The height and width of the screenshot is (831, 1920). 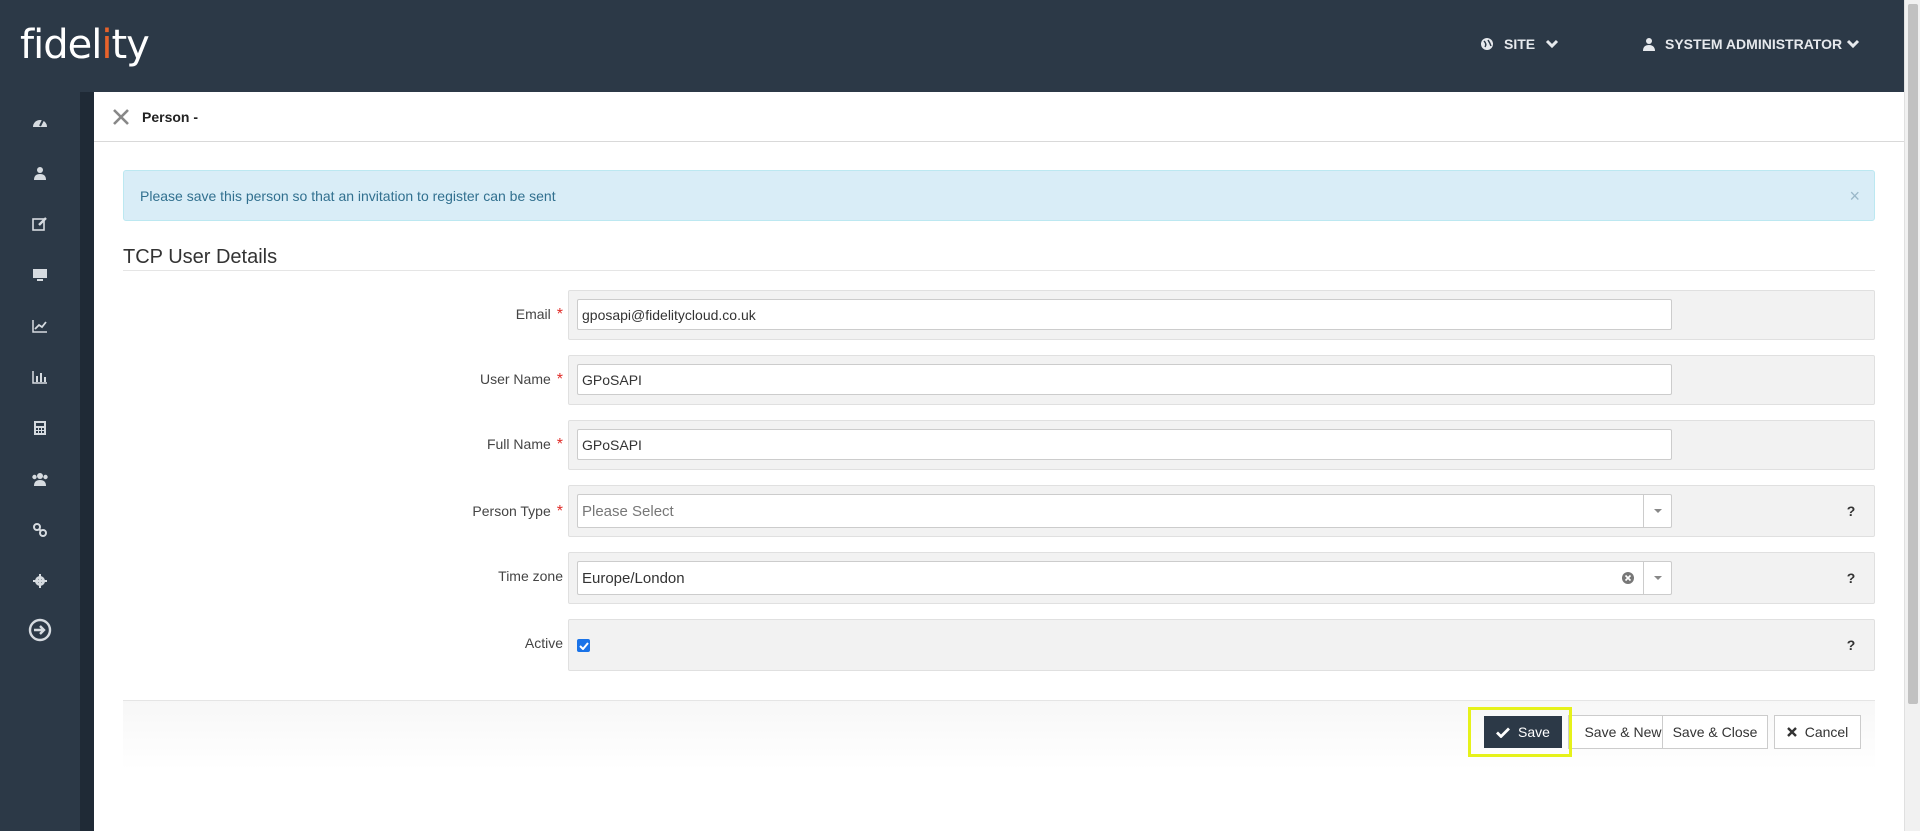 I want to click on active-field-box: ?, so click(x=1221, y=645).